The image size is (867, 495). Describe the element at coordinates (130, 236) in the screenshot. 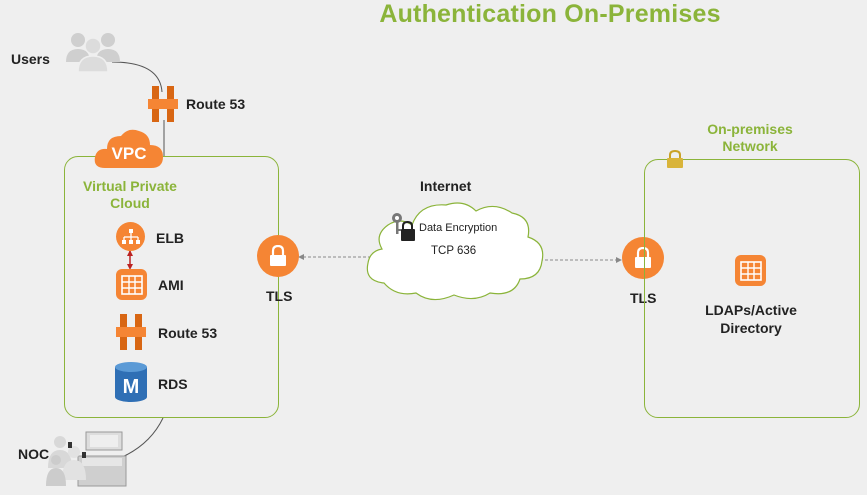

I see `elb-icon` at that location.